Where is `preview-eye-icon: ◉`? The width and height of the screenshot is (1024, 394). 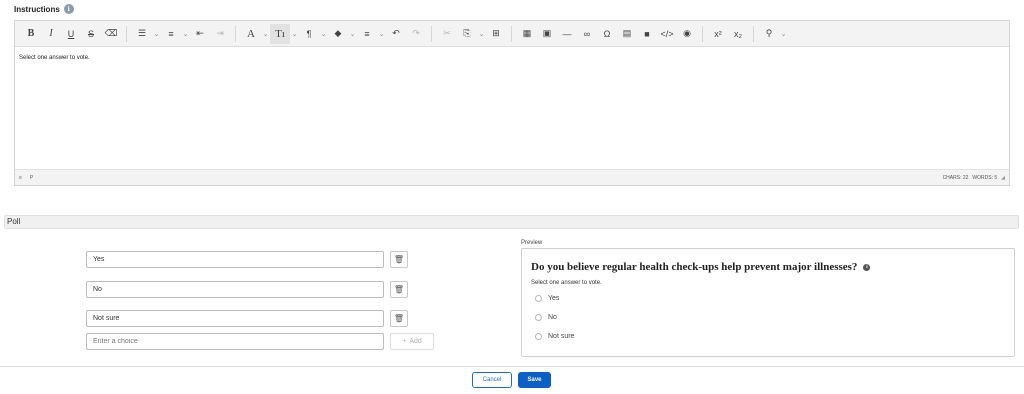 preview-eye-icon: ◉ is located at coordinates (687, 34).